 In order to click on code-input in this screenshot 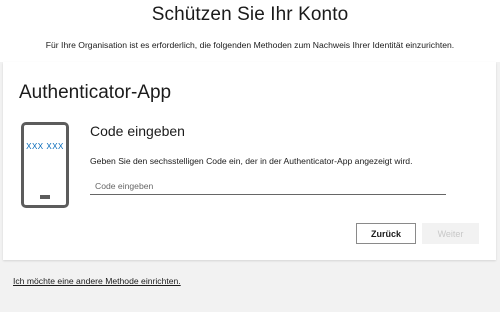, I will do `click(268, 186)`.